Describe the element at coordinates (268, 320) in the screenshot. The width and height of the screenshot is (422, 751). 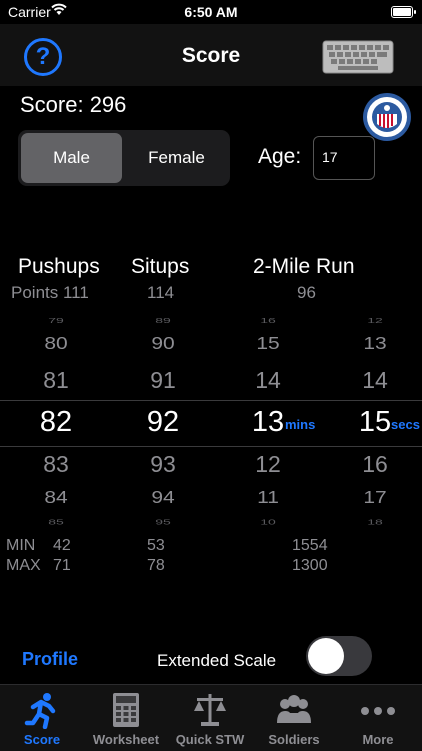
I see `picker-value-mins: 16` at that location.